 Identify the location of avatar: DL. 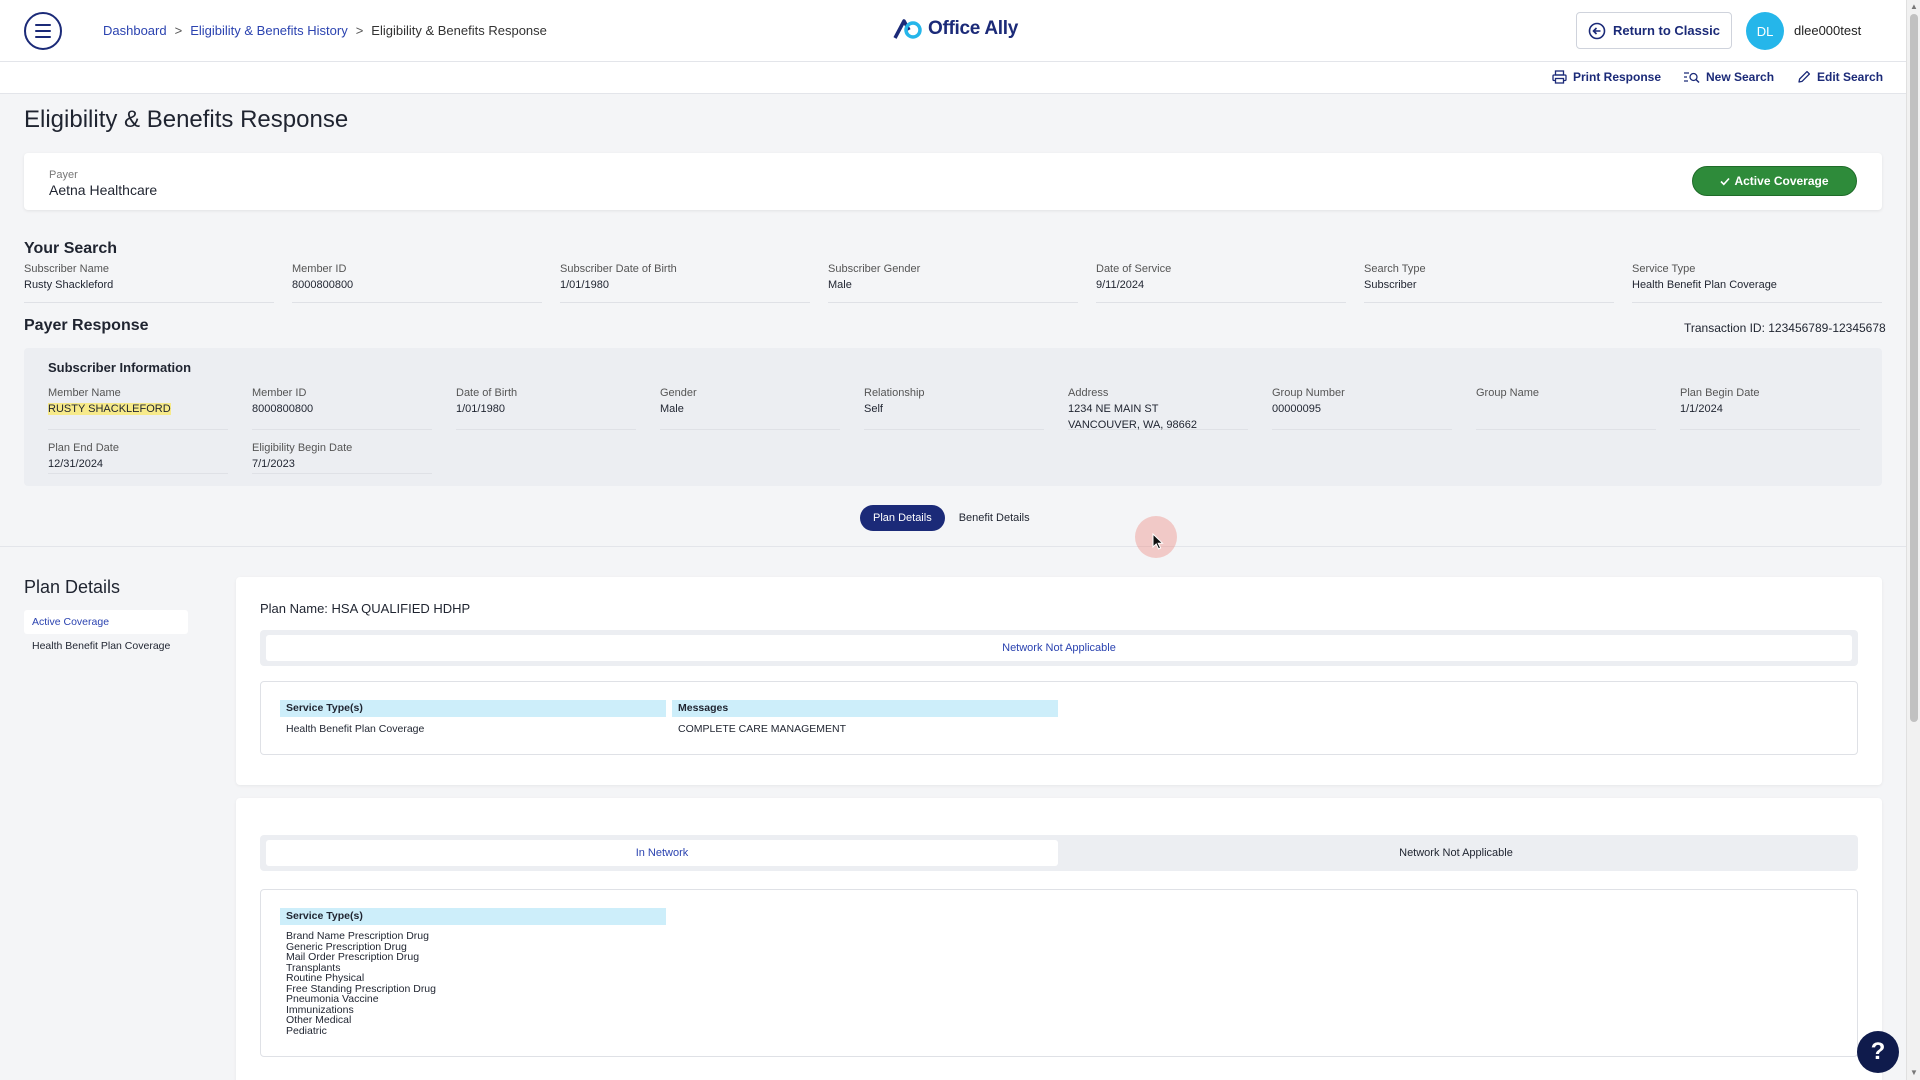
(1765, 31).